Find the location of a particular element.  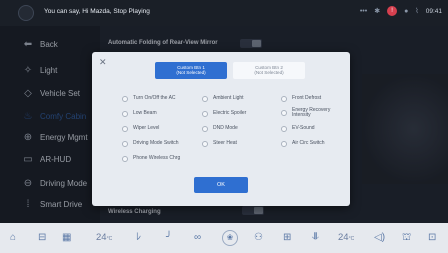

custom-btn-1-tab: Custom Btn 1 (Not Selected) is located at coordinates (191, 70).